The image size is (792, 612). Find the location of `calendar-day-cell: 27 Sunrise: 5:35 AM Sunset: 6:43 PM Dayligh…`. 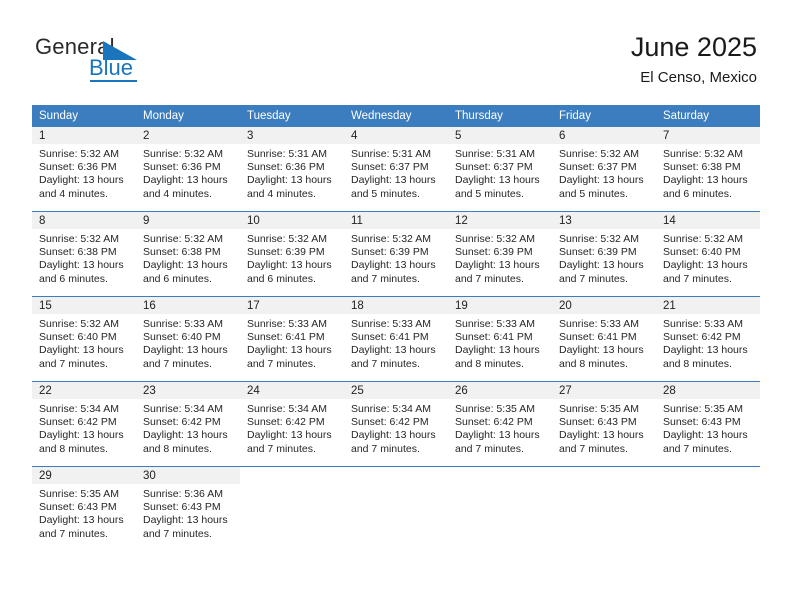

calendar-day-cell: 27 Sunrise: 5:35 AM Sunset: 6:43 PM Dayligh… is located at coordinates (604, 424).